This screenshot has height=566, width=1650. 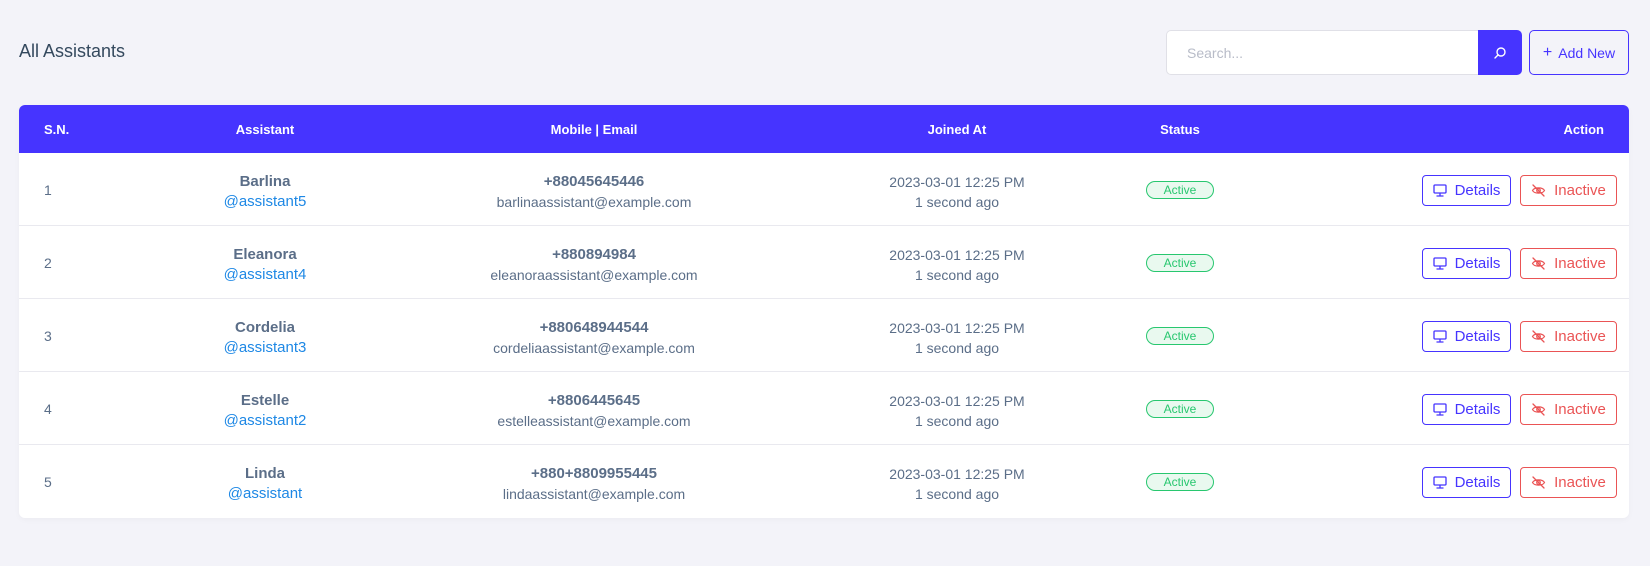 I want to click on row-sn: 4, so click(x=48, y=409).